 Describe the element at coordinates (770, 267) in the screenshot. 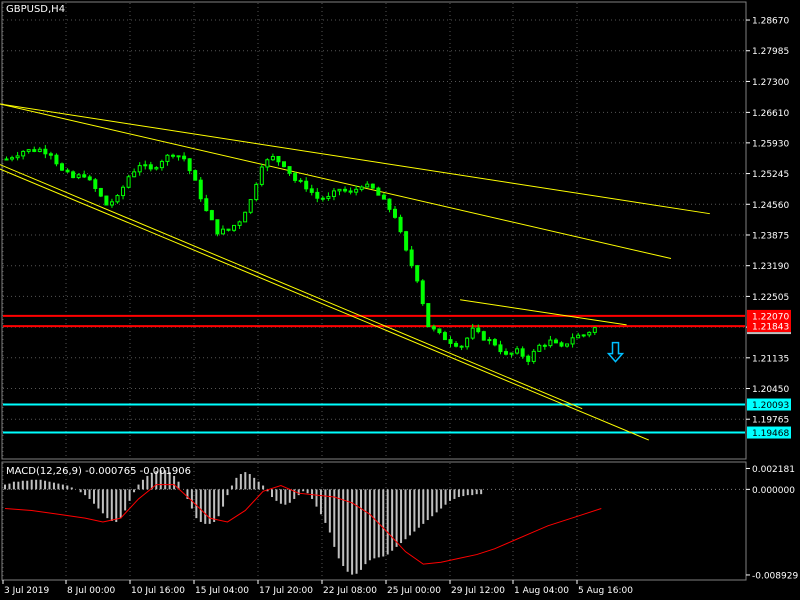

I see `y-tick-label: 1.23190` at that location.